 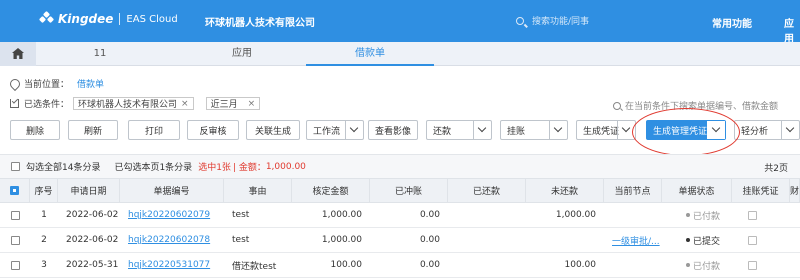 What do you see at coordinates (44, 265) in the screenshot?
I see `row-seq: 3` at bounding box center [44, 265].